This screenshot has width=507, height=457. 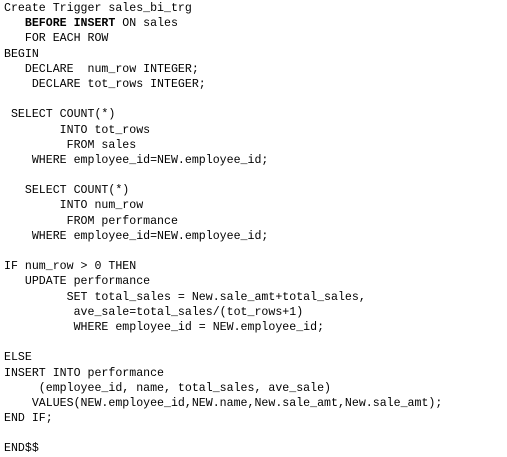 What do you see at coordinates (70, 24) in the screenshot?
I see `code-keyword-bold: BEFORE INSERT` at bounding box center [70, 24].